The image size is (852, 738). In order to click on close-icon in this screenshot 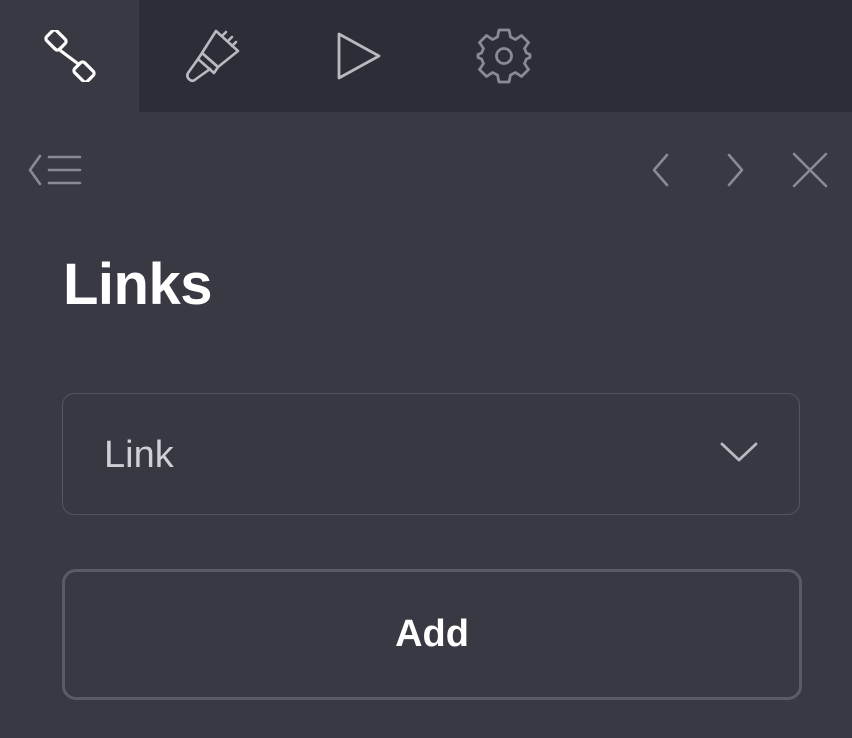, I will do `click(810, 172)`.